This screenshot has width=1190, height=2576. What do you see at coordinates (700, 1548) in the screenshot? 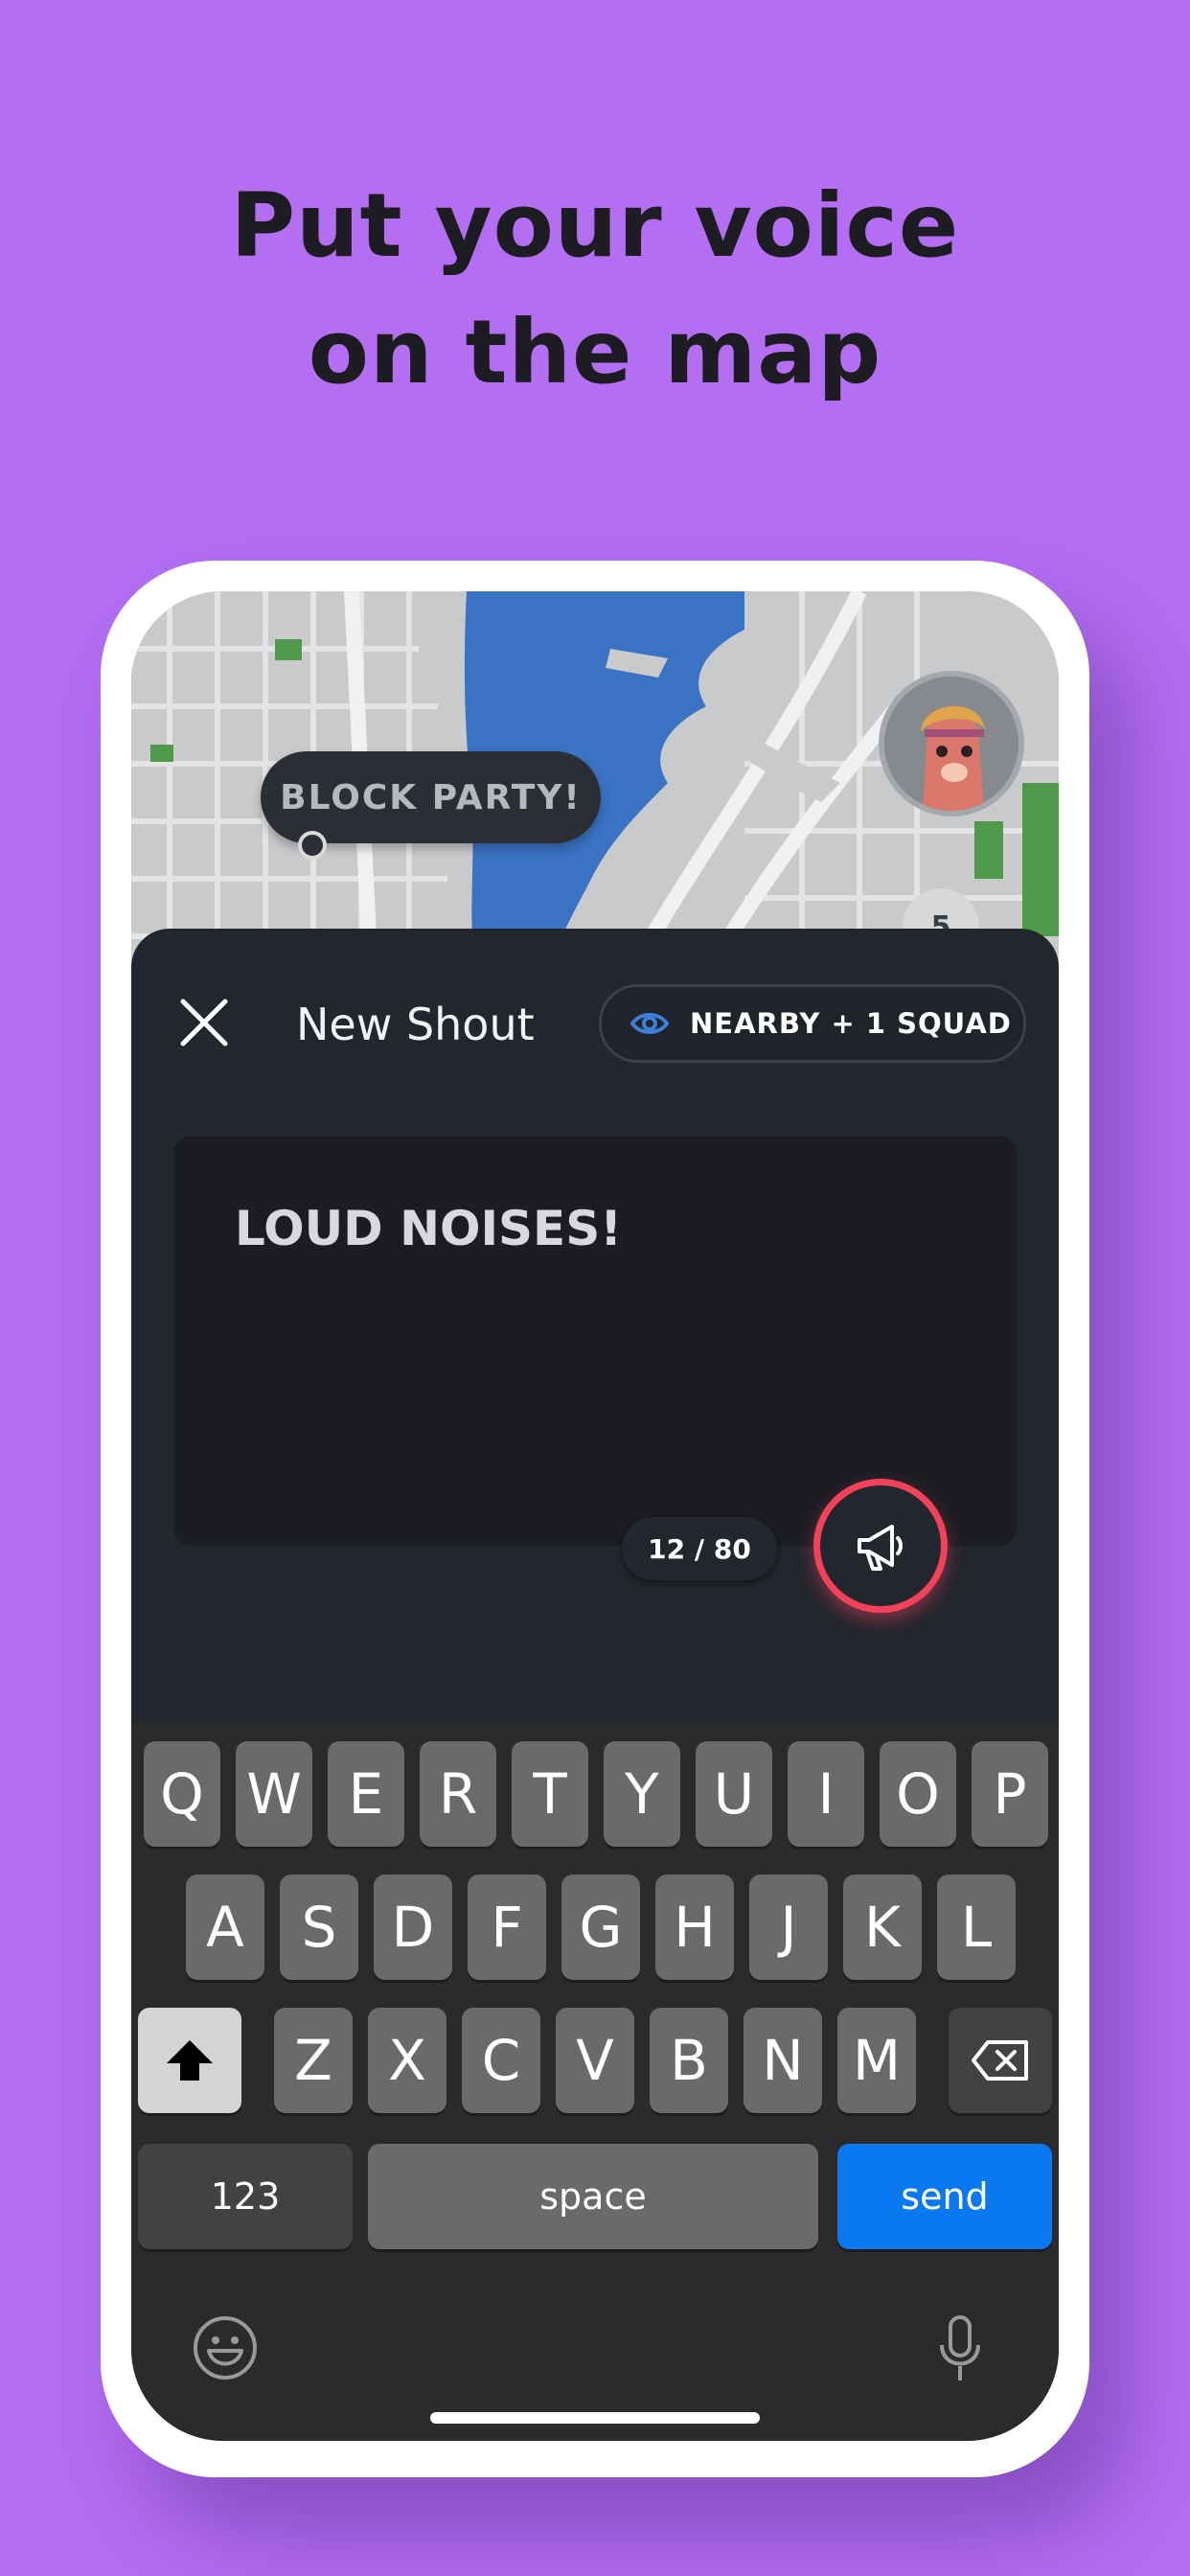
I see `character-counter: 12 / 80` at bounding box center [700, 1548].